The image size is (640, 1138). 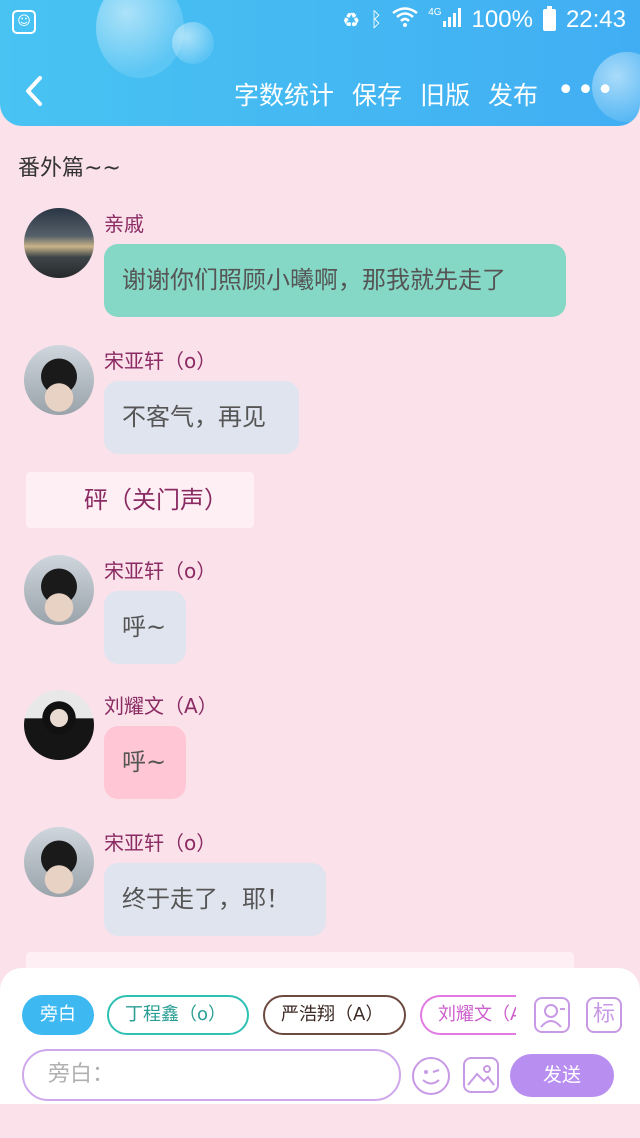 What do you see at coordinates (124, 224) in the screenshot?
I see `speaker-name: 亲戚` at bounding box center [124, 224].